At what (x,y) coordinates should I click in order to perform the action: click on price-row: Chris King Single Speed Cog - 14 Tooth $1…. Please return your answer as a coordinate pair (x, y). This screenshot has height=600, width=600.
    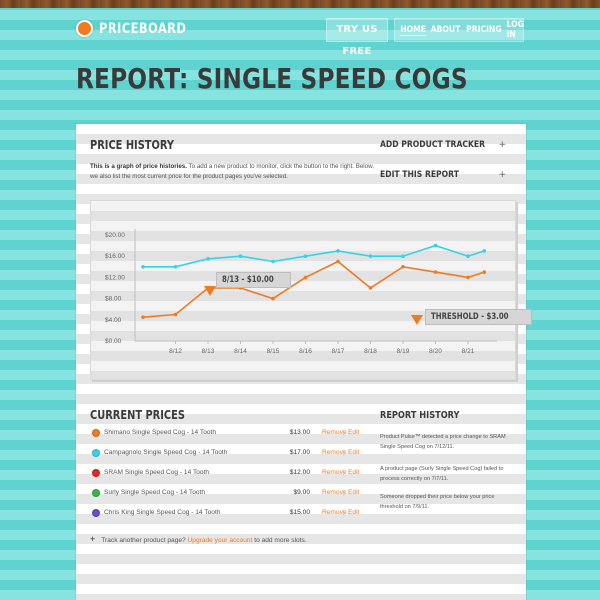
    Looking at the image, I should click on (225, 515).